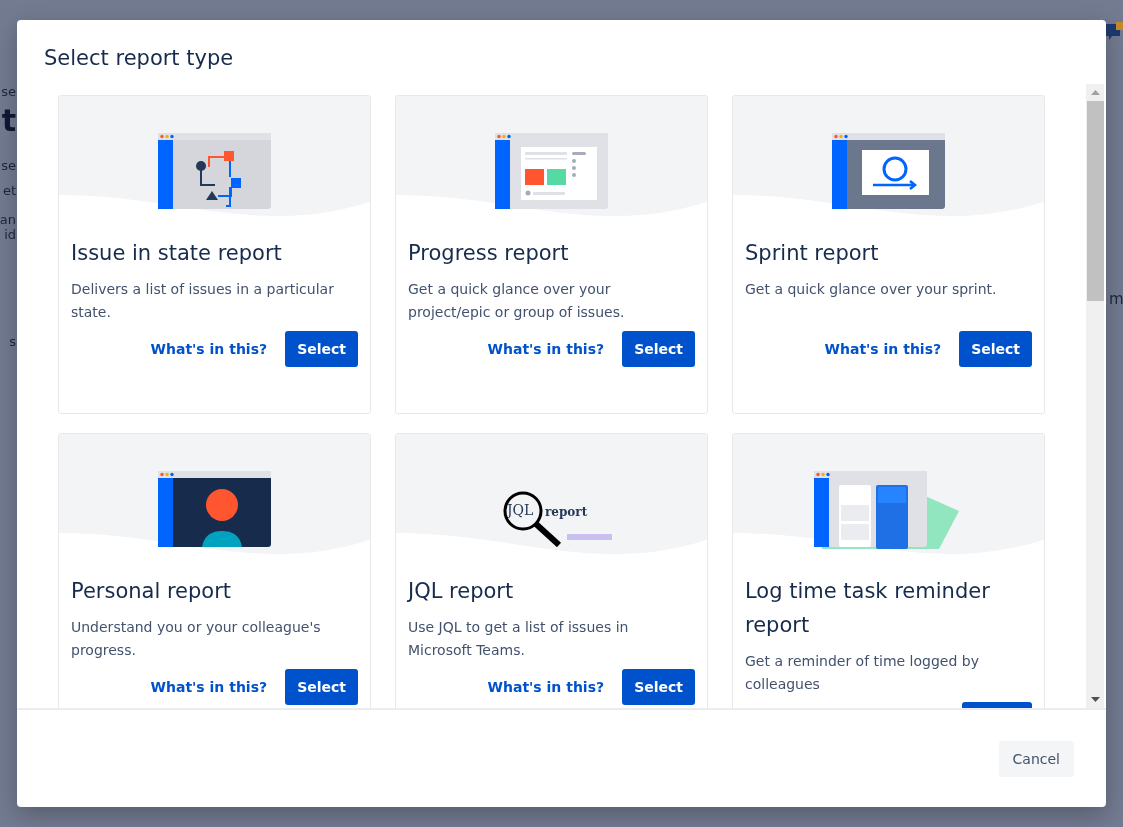 The width and height of the screenshot is (1123, 827). Describe the element at coordinates (812, 253) in the screenshot. I see `card-title: Sprint report` at that location.